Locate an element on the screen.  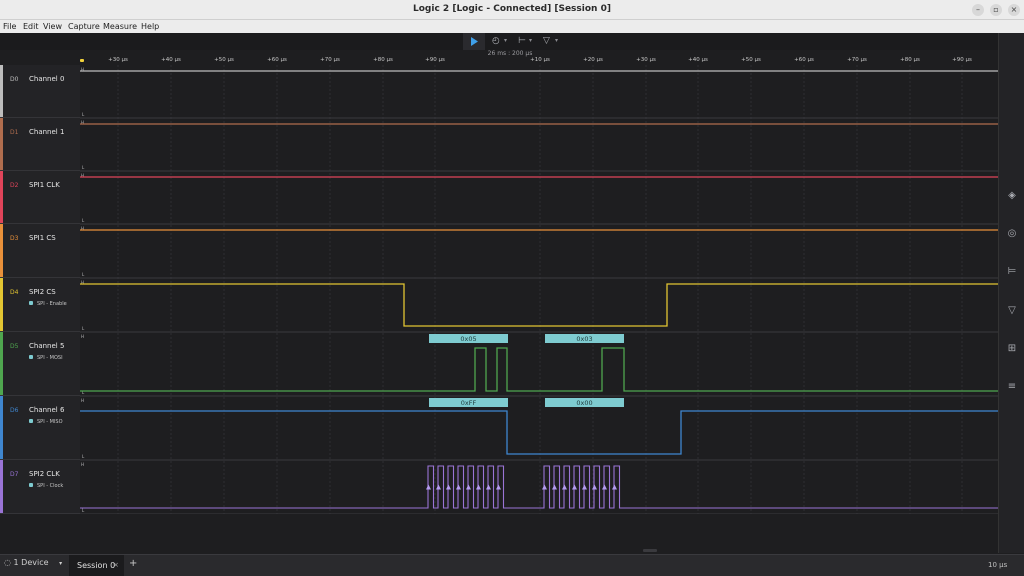
menu-measure: Measure is located at coordinates (120, 26).